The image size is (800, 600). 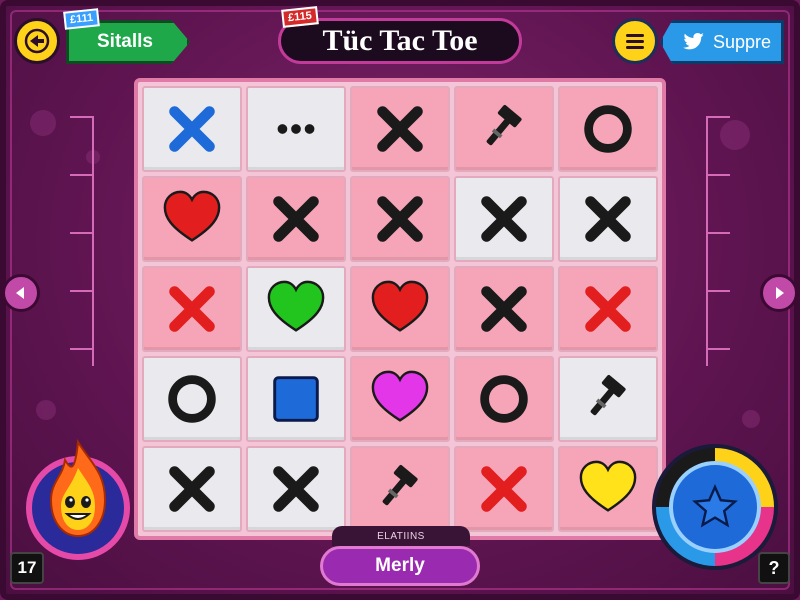 I want to click on x-blue-icon, so click(x=192, y=129).